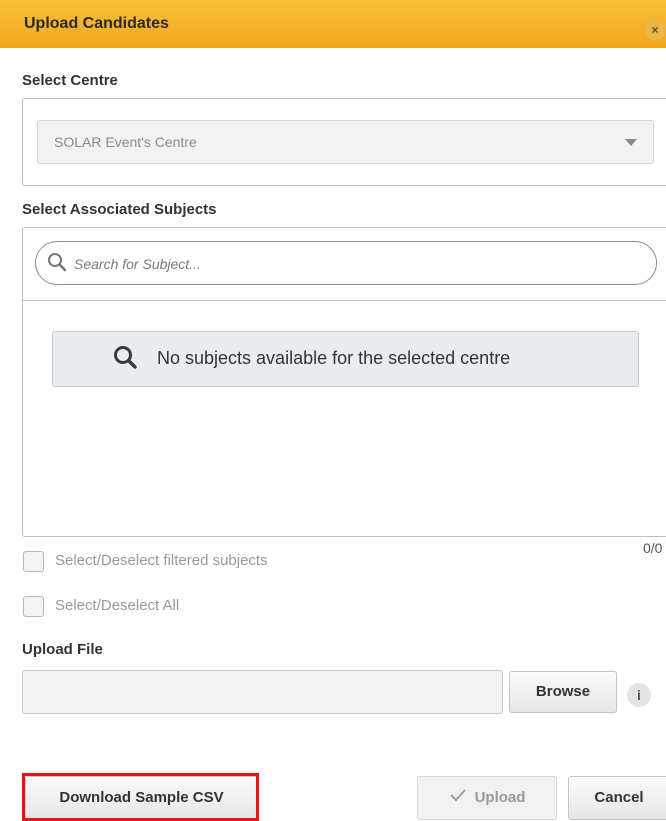 The image size is (666, 821). What do you see at coordinates (96, 23) in the screenshot?
I see `dialog-title: Upload Candidates` at bounding box center [96, 23].